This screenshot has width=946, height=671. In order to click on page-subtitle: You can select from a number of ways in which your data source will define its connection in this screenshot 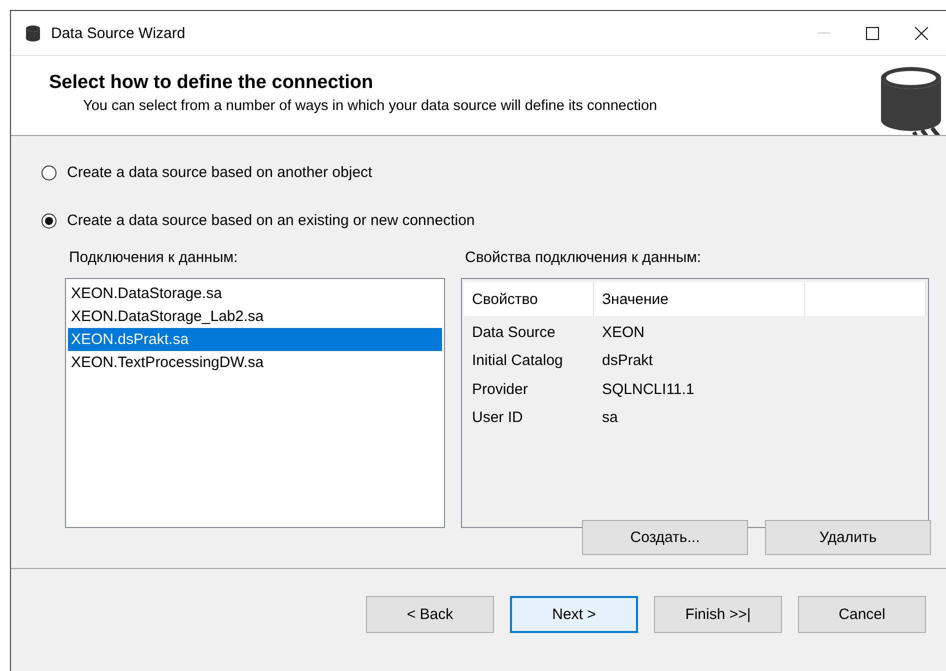, I will do `click(370, 106)`.